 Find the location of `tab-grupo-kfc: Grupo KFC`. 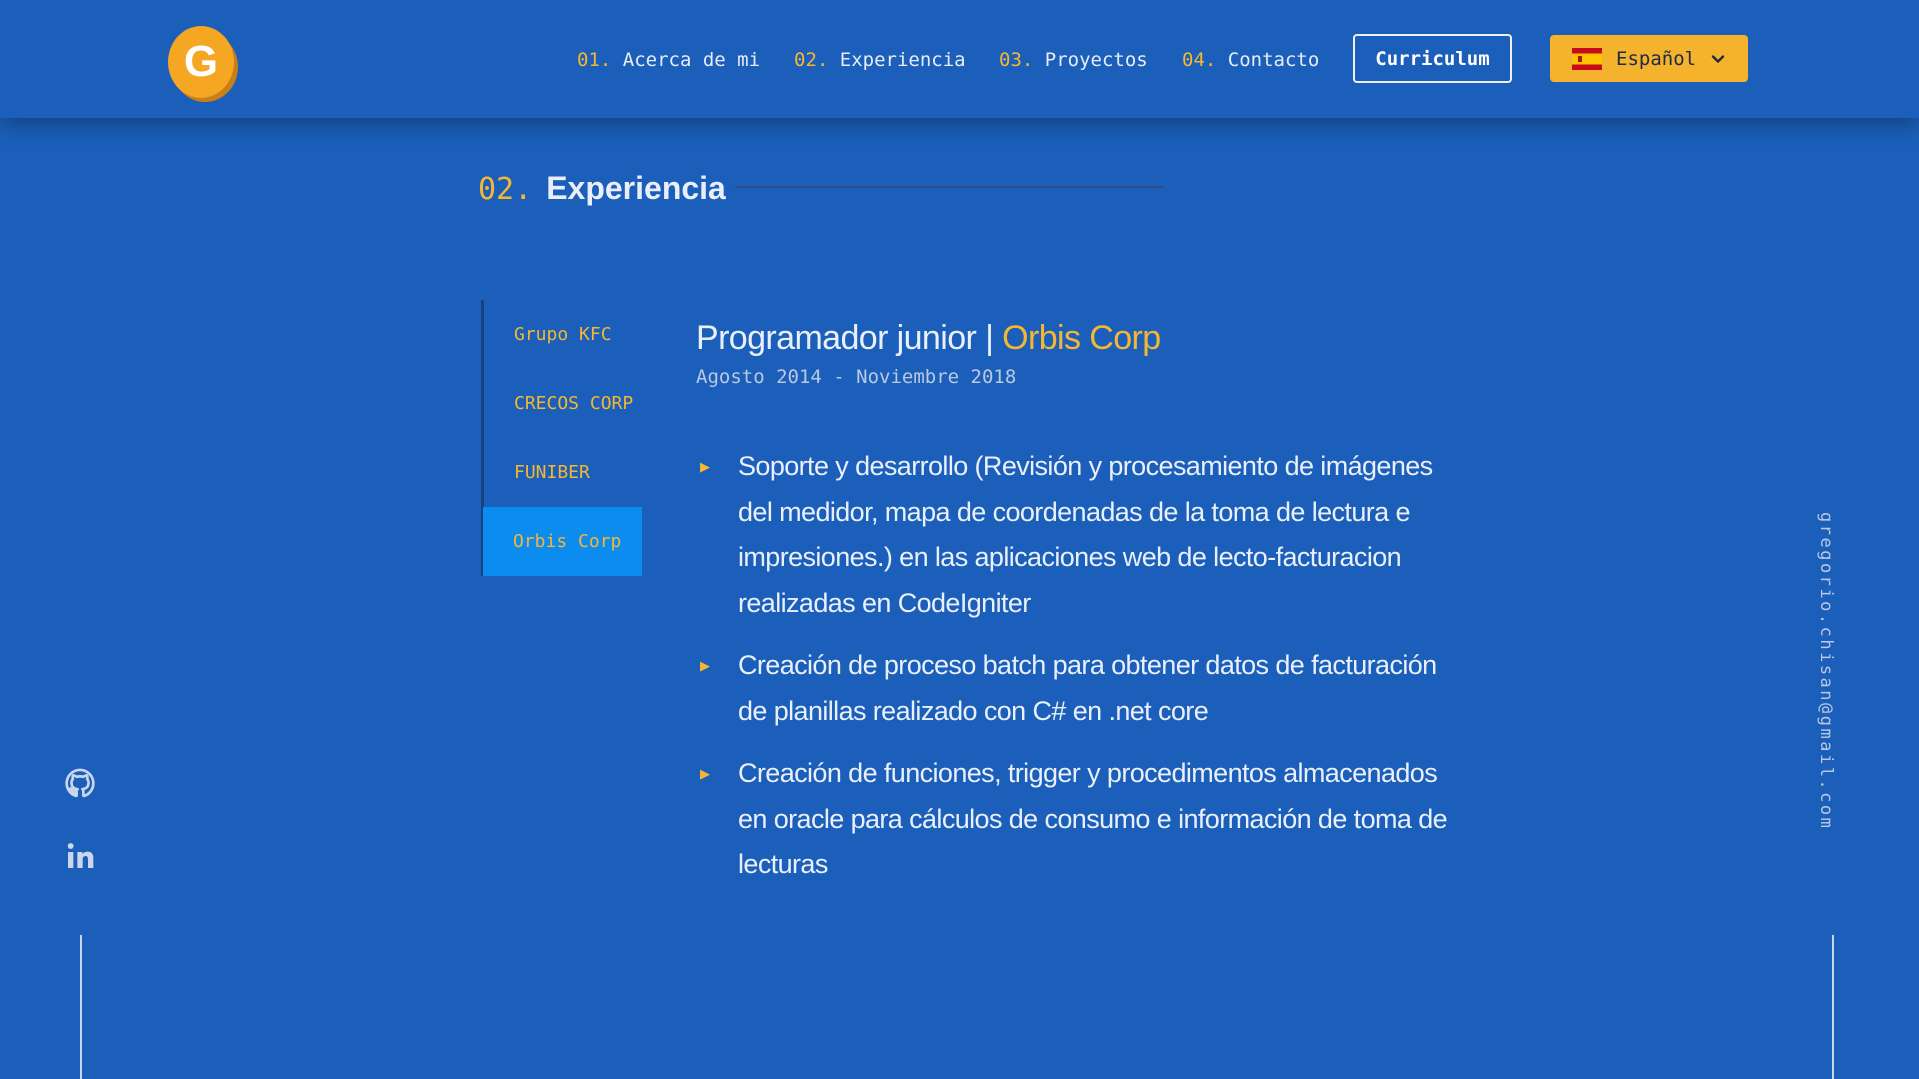

tab-grupo-kfc: Grupo KFC is located at coordinates (563, 334).